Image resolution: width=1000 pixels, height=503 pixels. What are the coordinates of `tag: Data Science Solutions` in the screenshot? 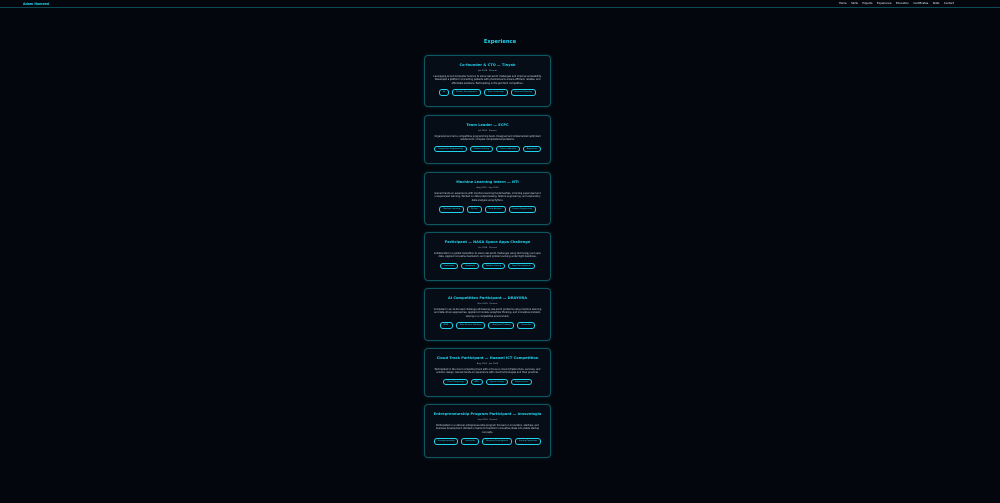 It's located at (470, 325).